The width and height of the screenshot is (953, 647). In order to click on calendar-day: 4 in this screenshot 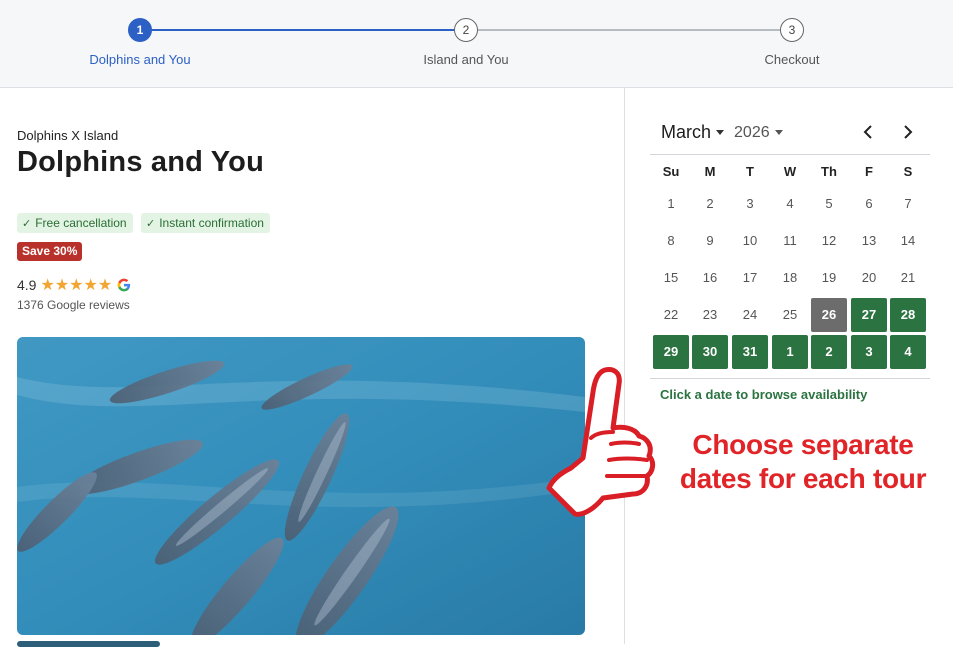, I will do `click(790, 203)`.